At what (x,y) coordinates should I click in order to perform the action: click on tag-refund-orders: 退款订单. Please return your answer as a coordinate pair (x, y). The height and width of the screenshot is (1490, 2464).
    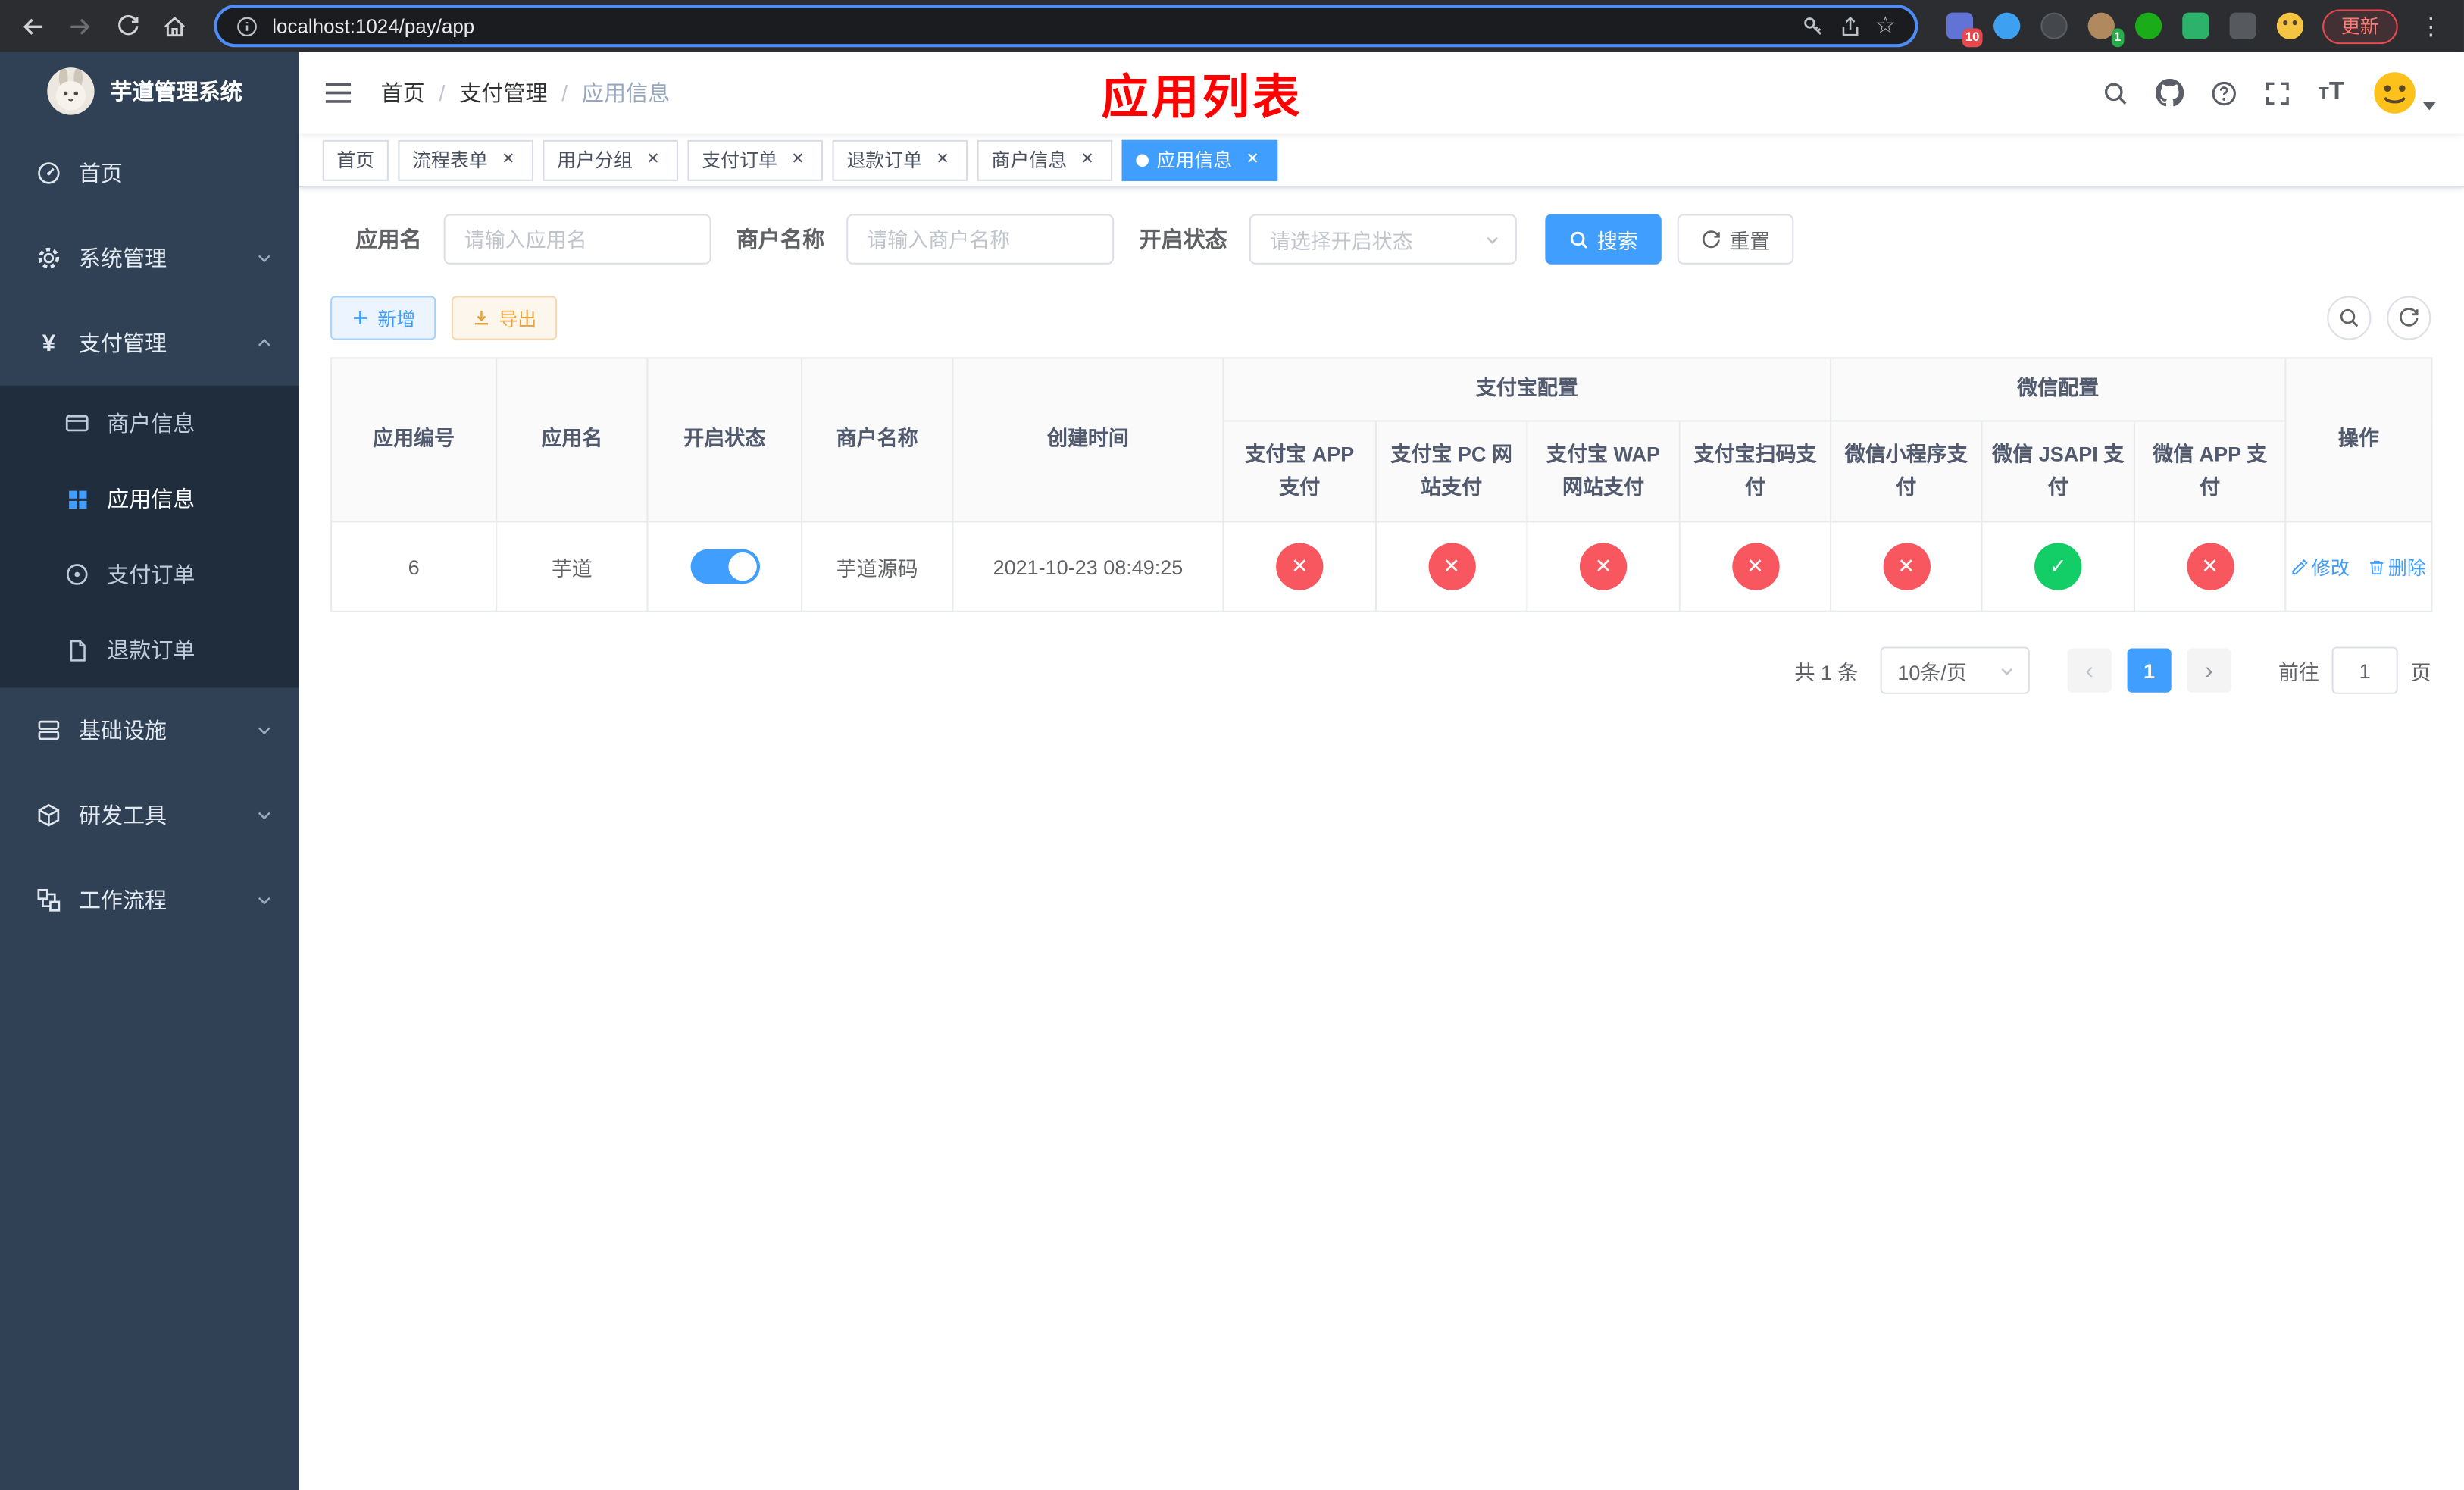
    Looking at the image, I should click on (900, 159).